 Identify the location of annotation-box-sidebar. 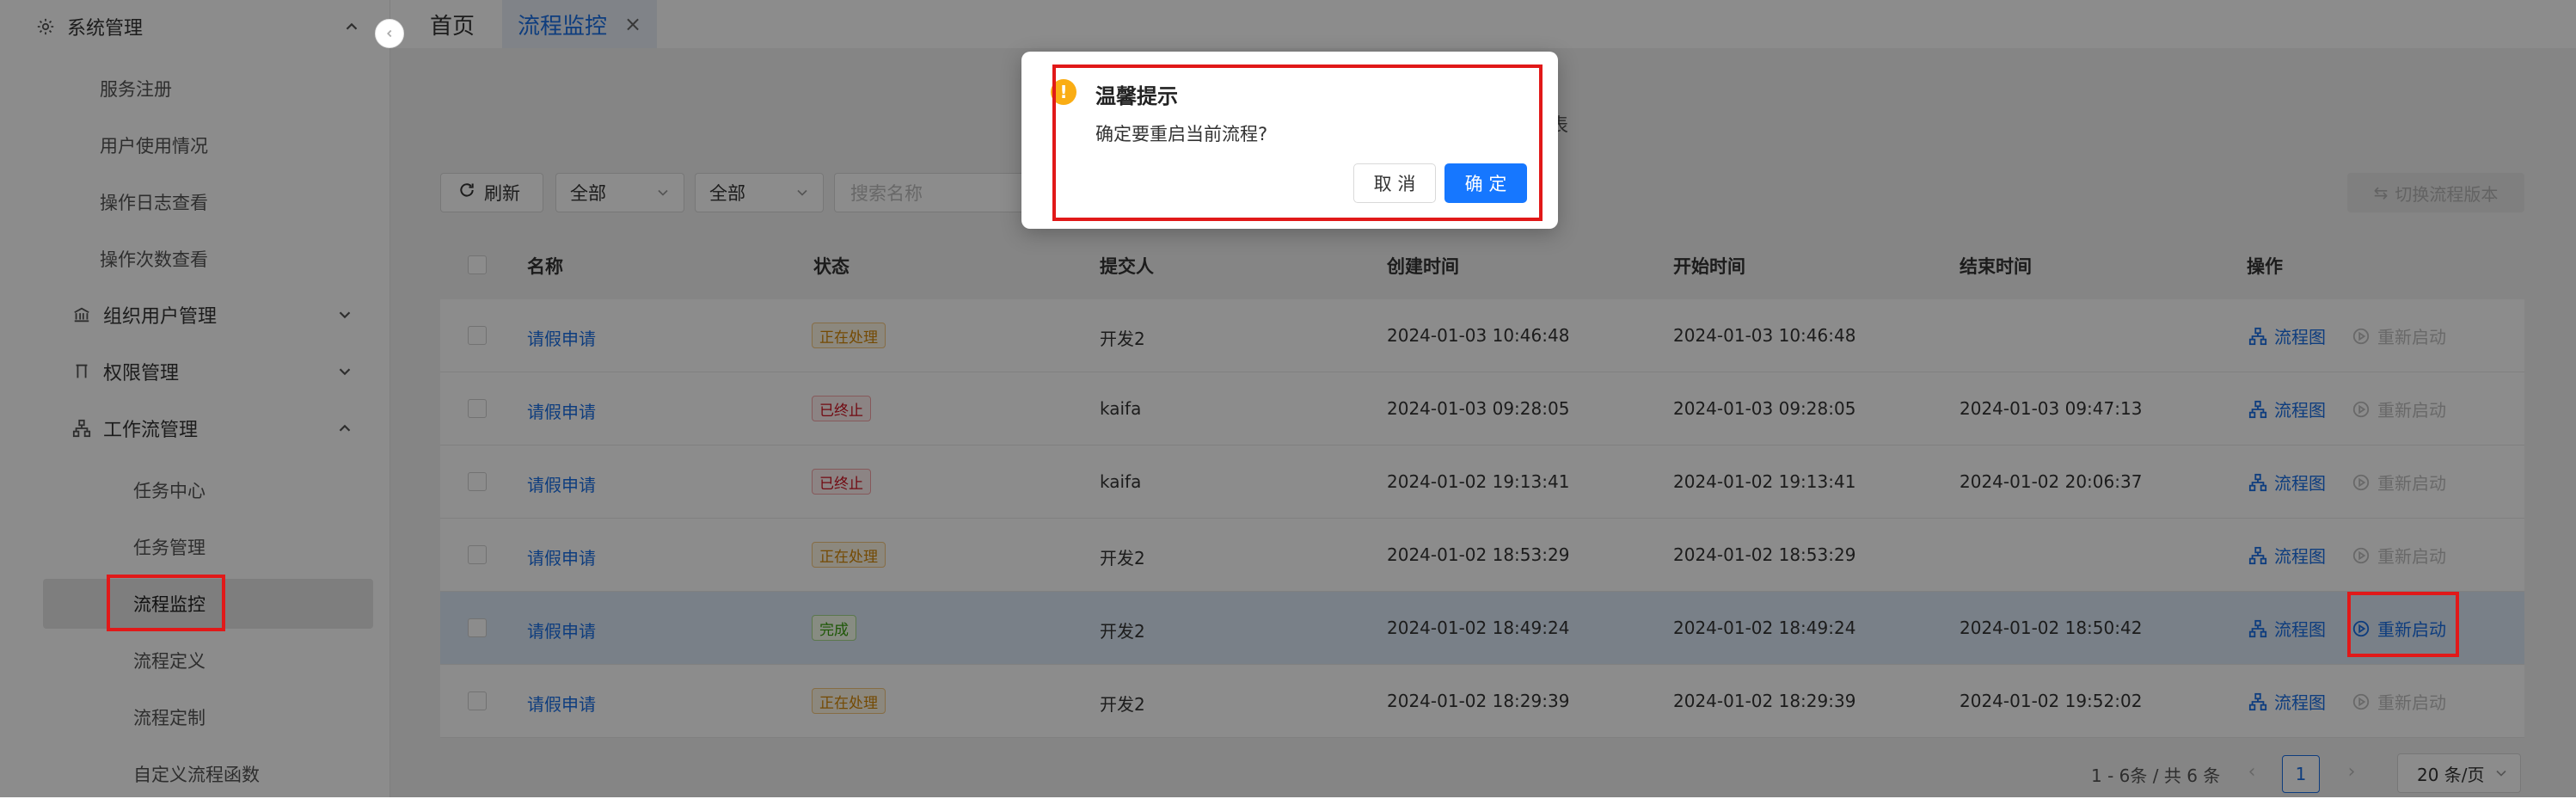
(166, 603).